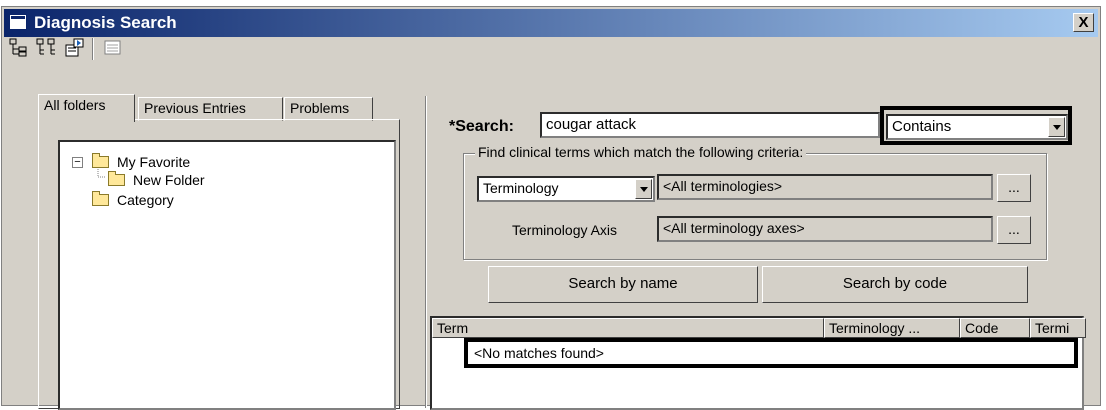 This screenshot has height=410, width=1106. Describe the element at coordinates (995, 328) in the screenshot. I see `column-header-code: Code` at that location.